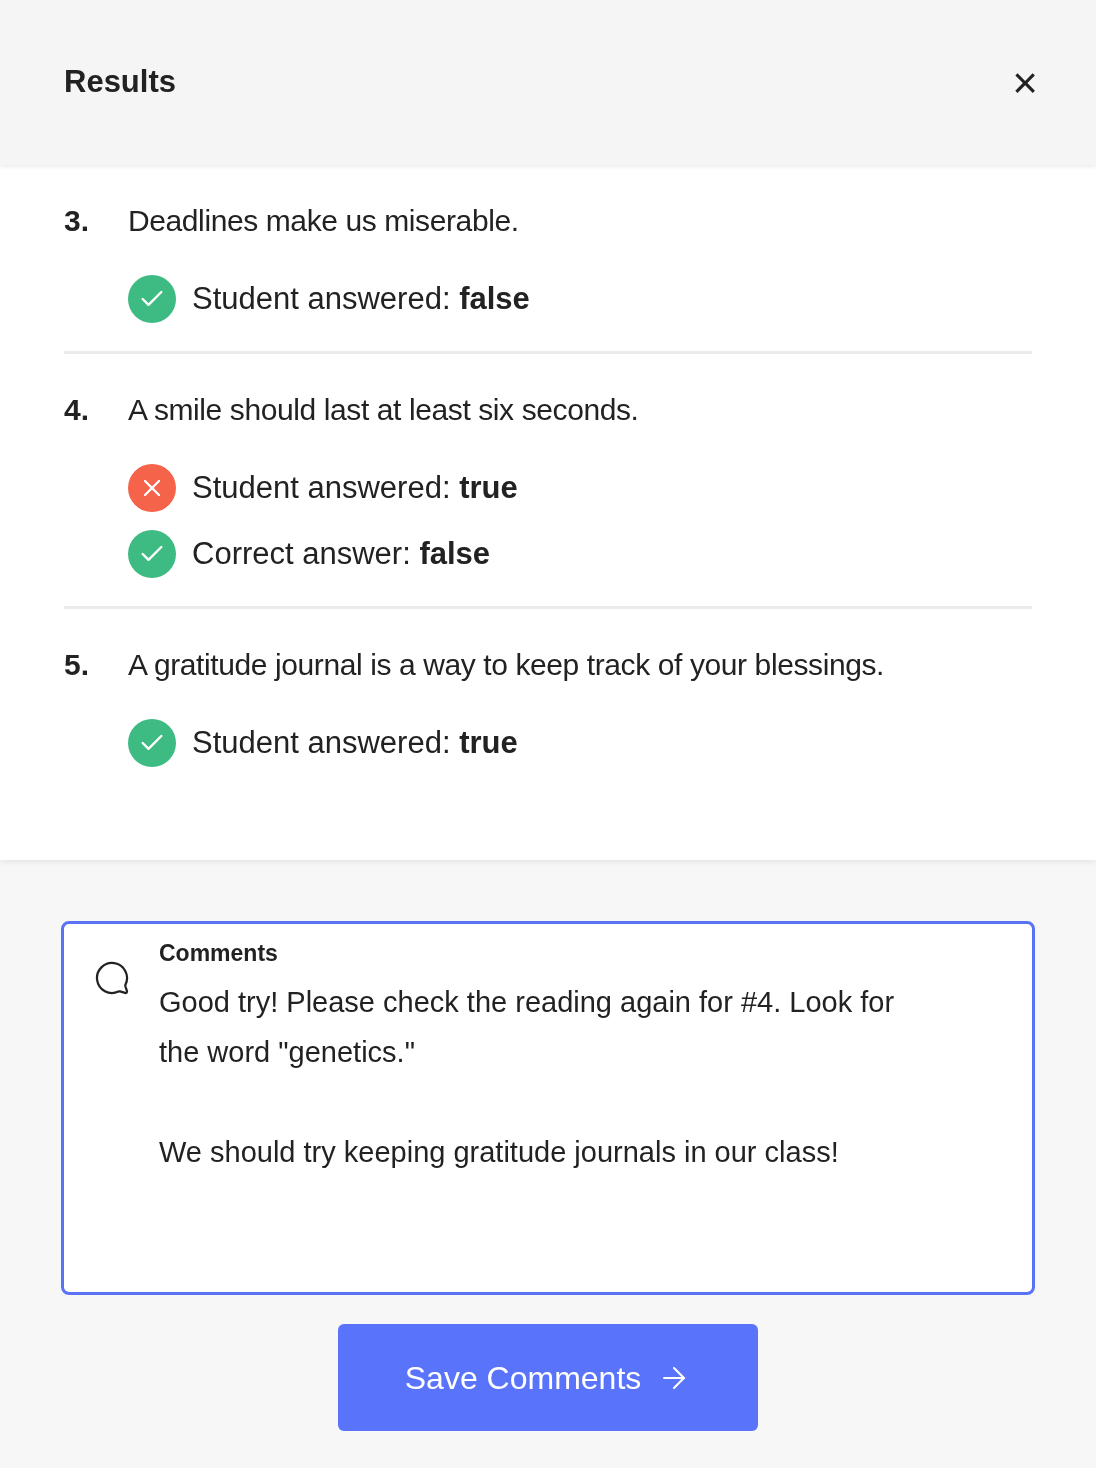 The image size is (1096, 1468). Describe the element at coordinates (1025, 82) in the screenshot. I see `close-button: ×` at that location.